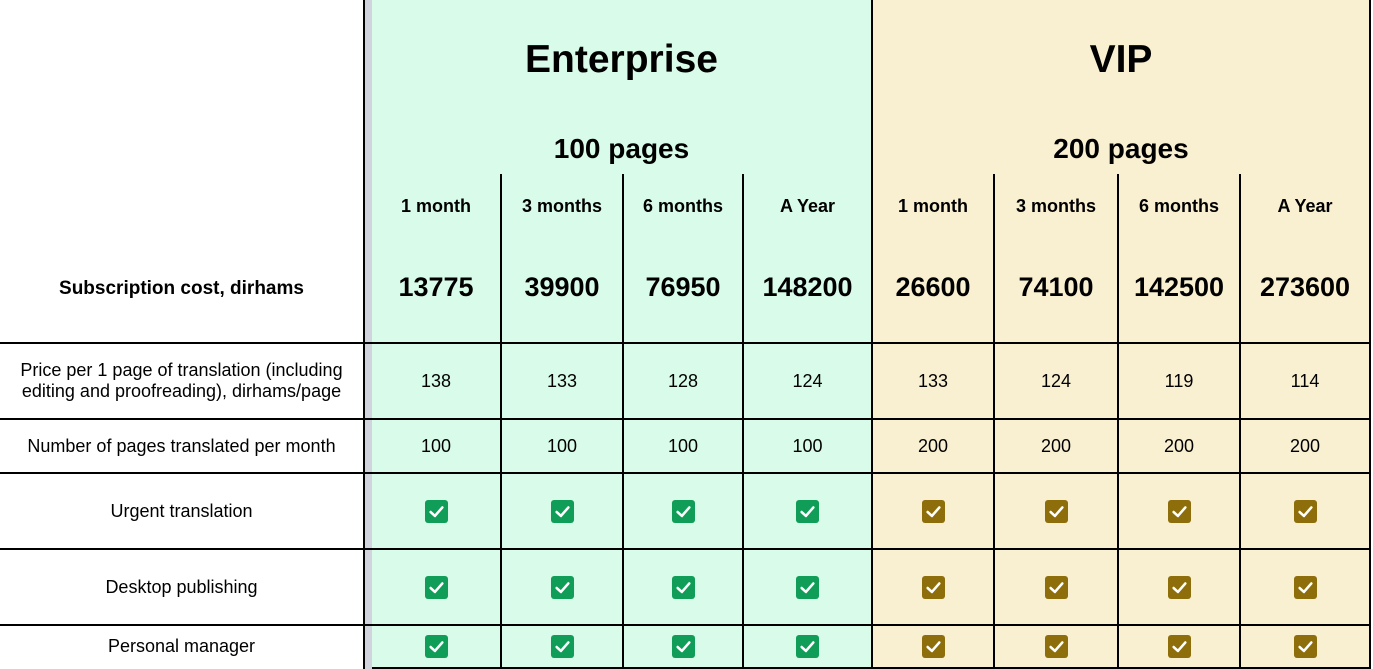 The image size is (1373, 669). What do you see at coordinates (181, 586) in the screenshot?
I see `row-label-desktop-publishing: Desktop publishing` at bounding box center [181, 586].